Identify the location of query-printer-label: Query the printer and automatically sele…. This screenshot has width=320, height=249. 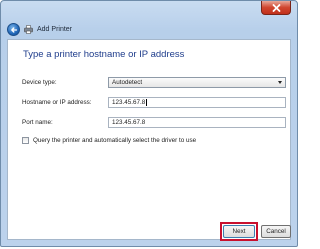
(114, 140).